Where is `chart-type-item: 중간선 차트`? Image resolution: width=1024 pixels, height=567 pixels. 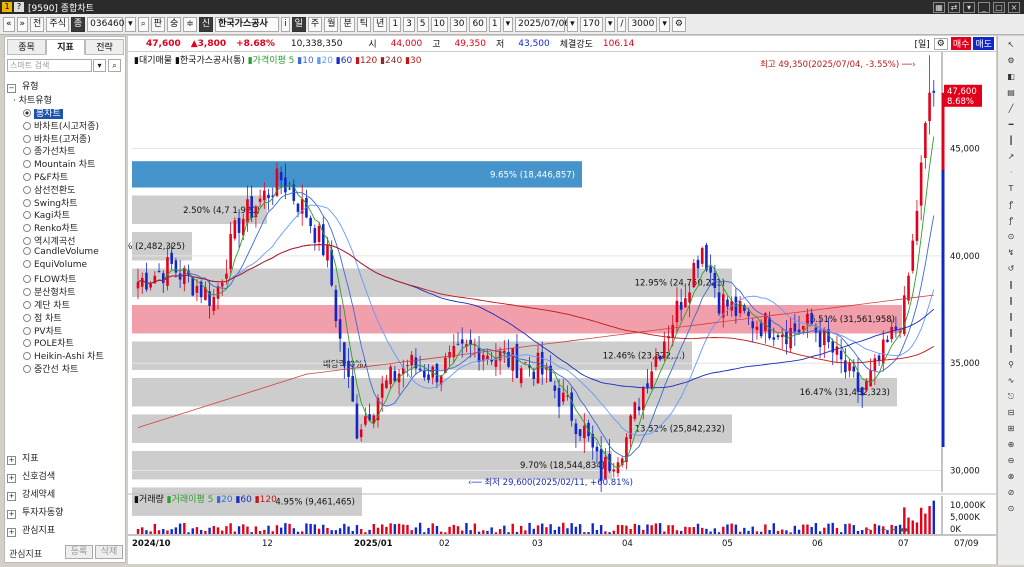
chart-type-item: 중간선 차트 is located at coordinates (50, 368).